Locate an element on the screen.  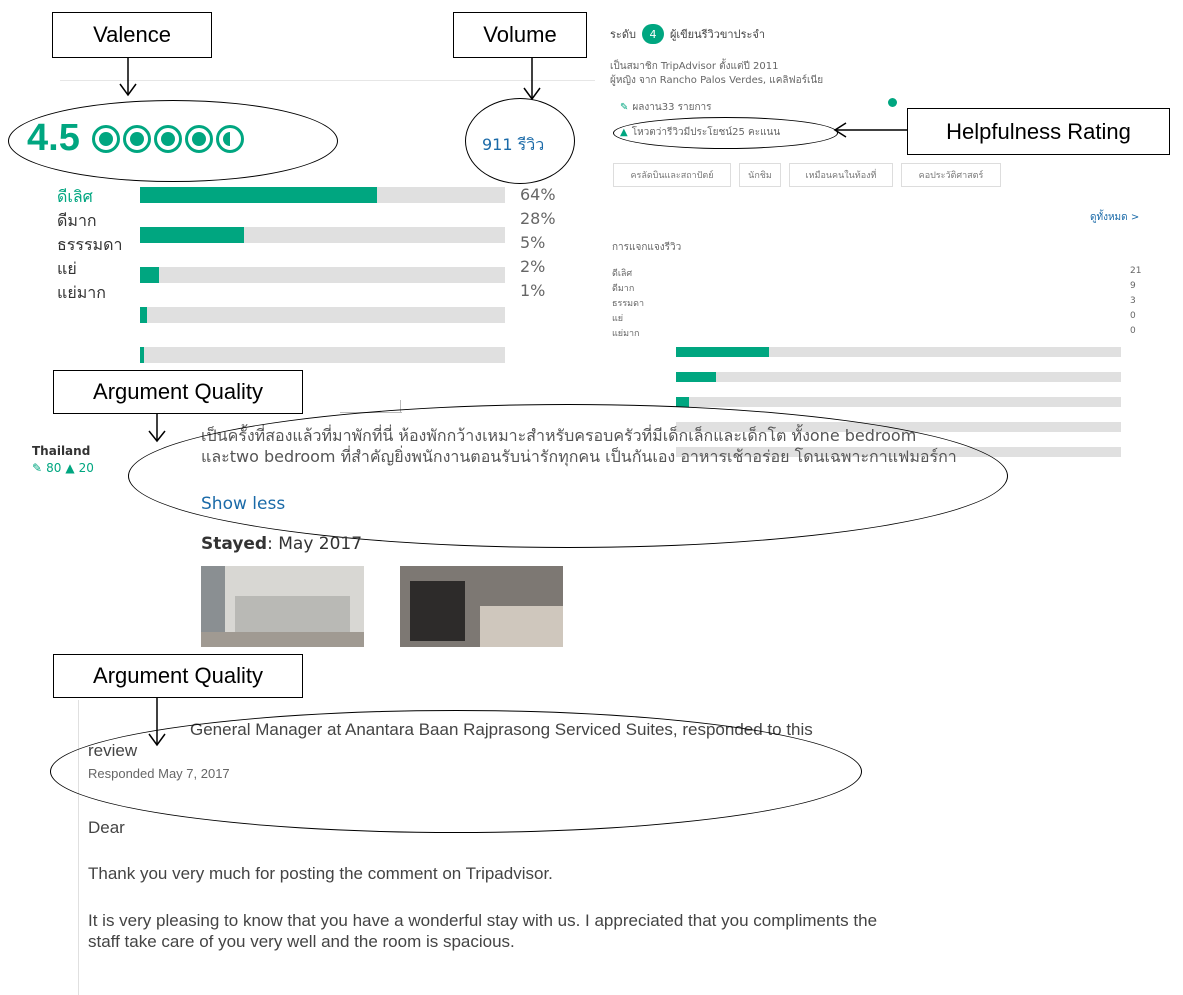
level-label: ระดับ is located at coordinates (623, 34).